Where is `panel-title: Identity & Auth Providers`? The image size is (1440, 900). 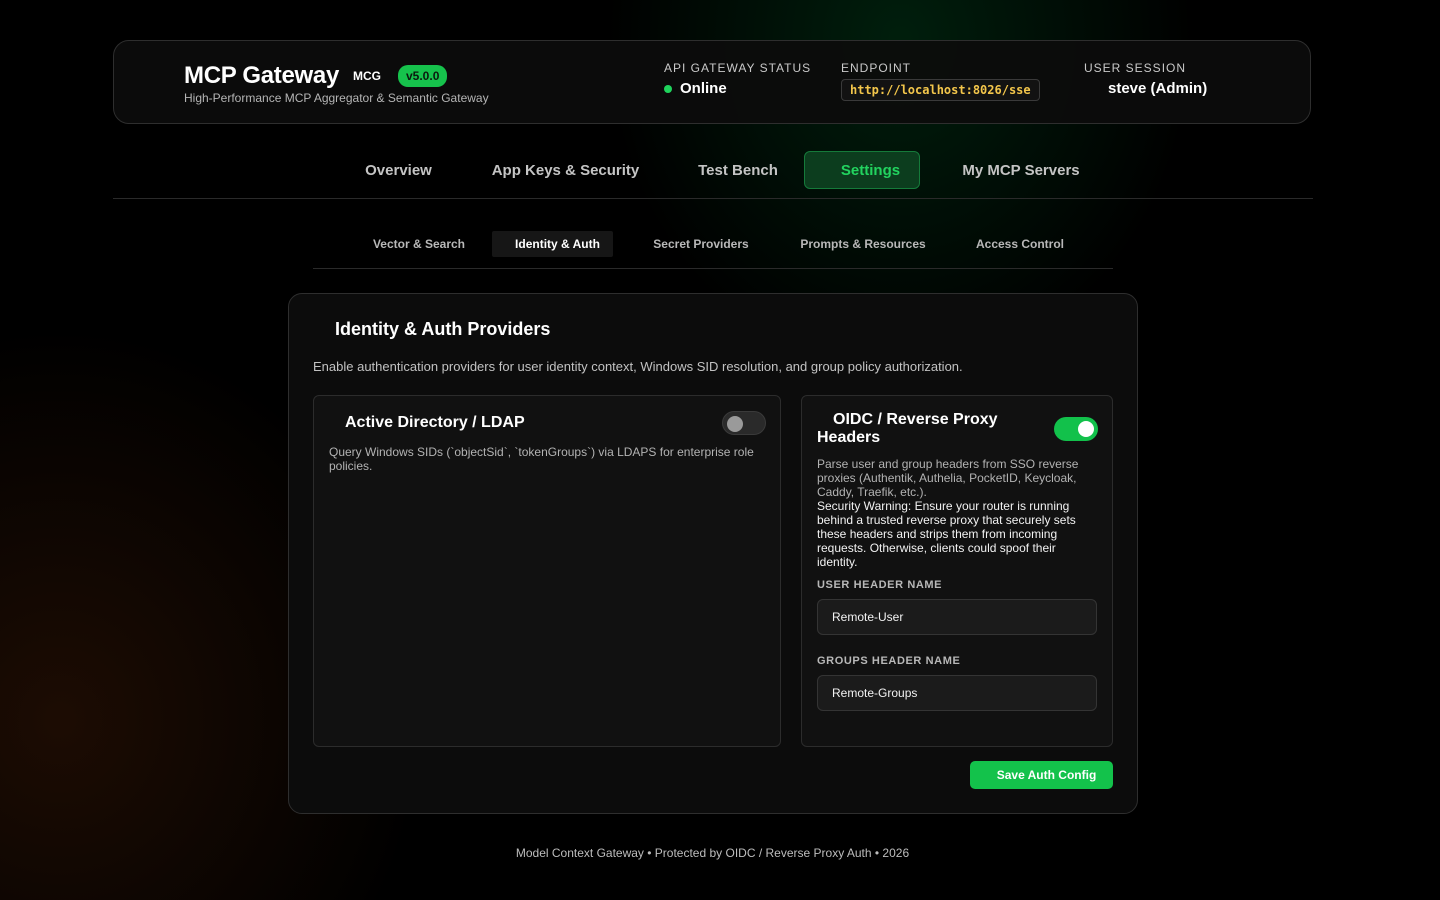
panel-title: Identity & Auth Providers is located at coordinates (443, 329).